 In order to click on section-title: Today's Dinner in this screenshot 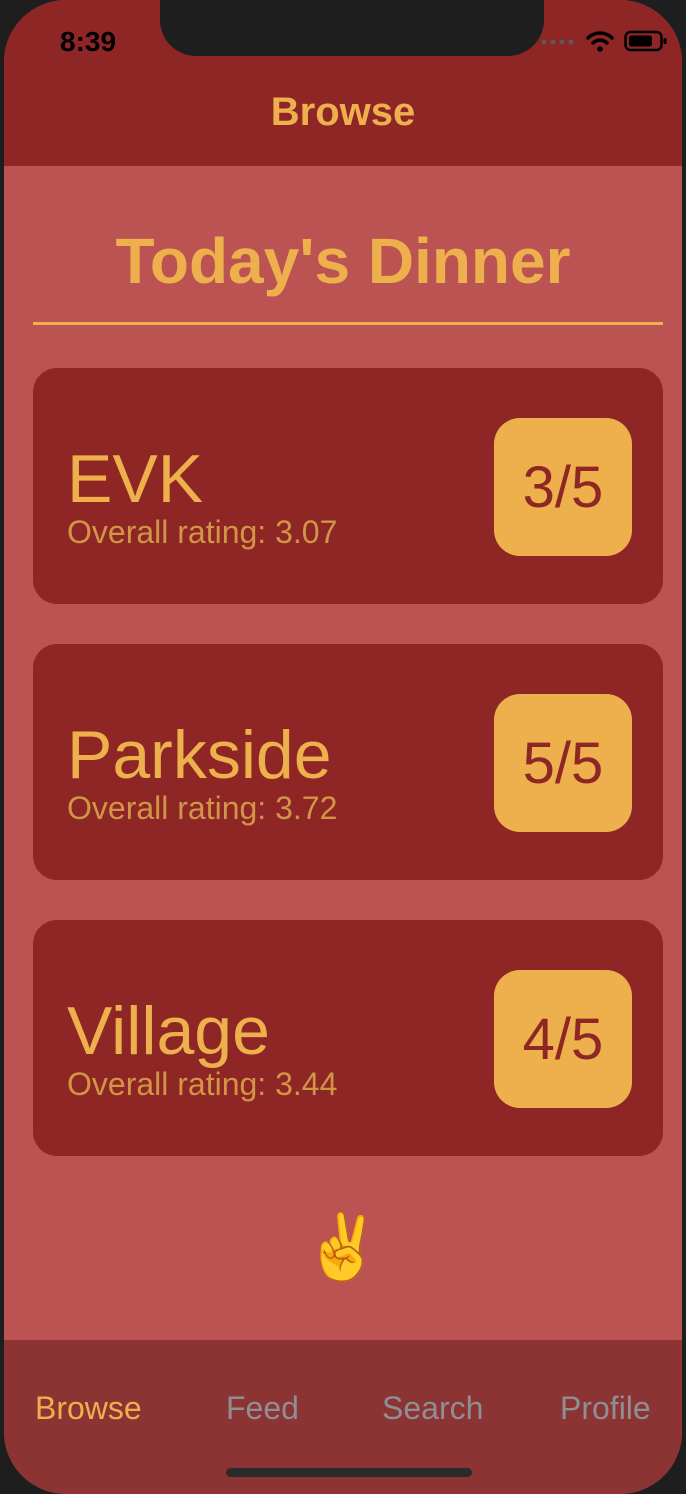, I will do `click(343, 261)`.